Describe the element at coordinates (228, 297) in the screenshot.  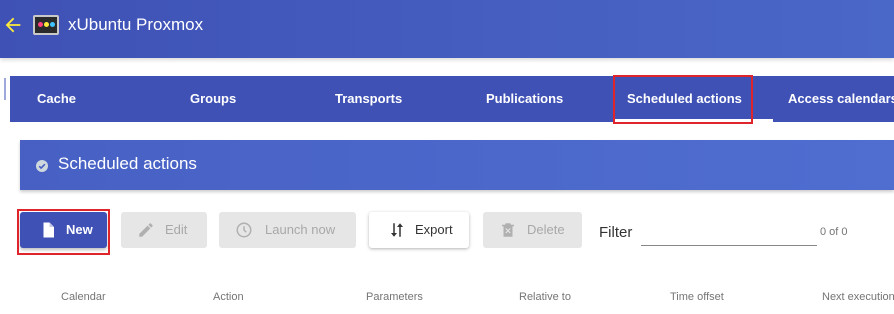
I see `column-header-action: Action` at that location.